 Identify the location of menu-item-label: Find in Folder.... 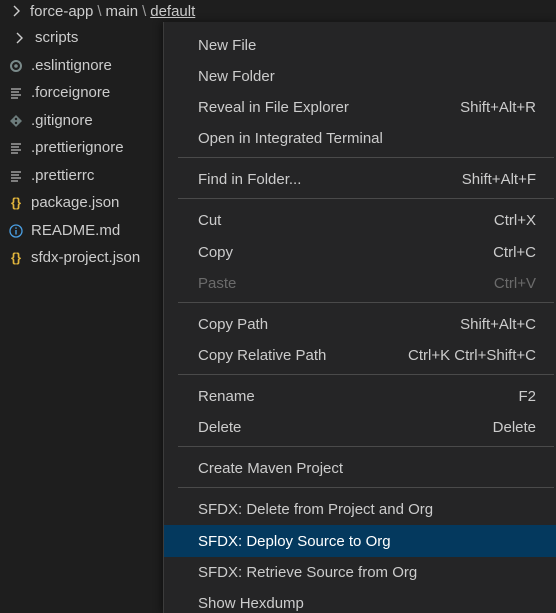
(250, 179).